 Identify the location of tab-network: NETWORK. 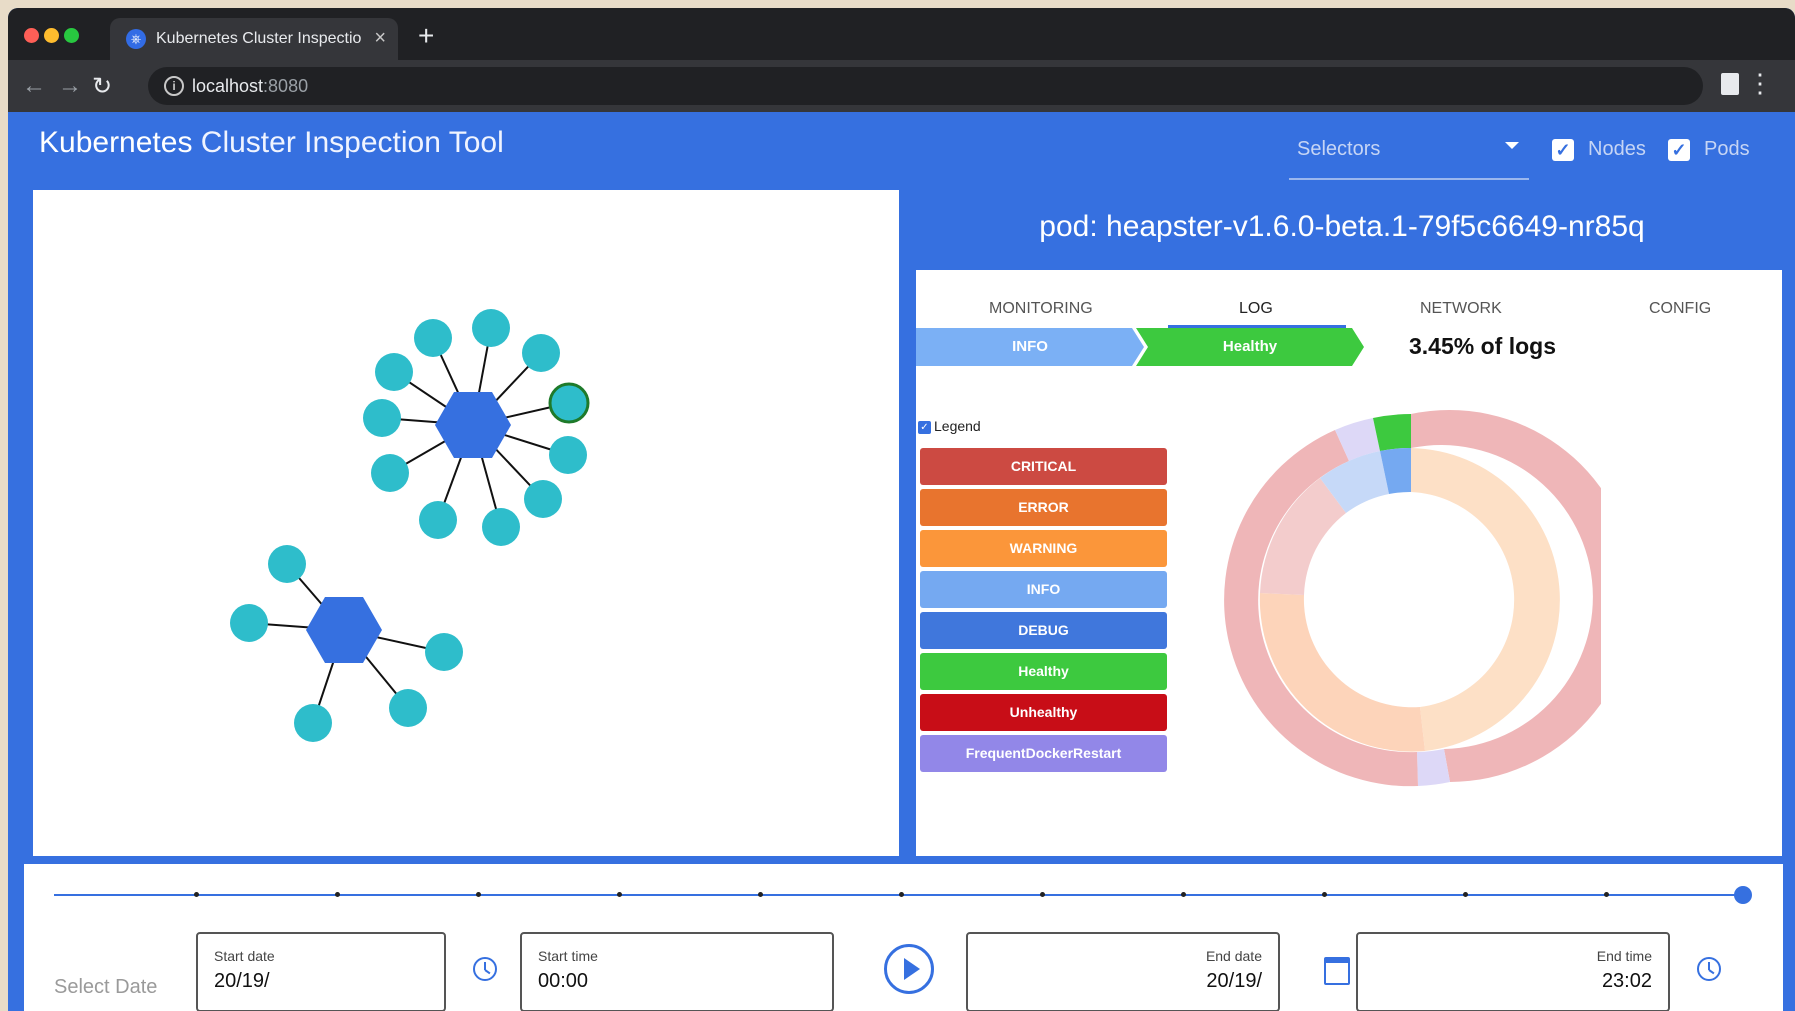
(1461, 309).